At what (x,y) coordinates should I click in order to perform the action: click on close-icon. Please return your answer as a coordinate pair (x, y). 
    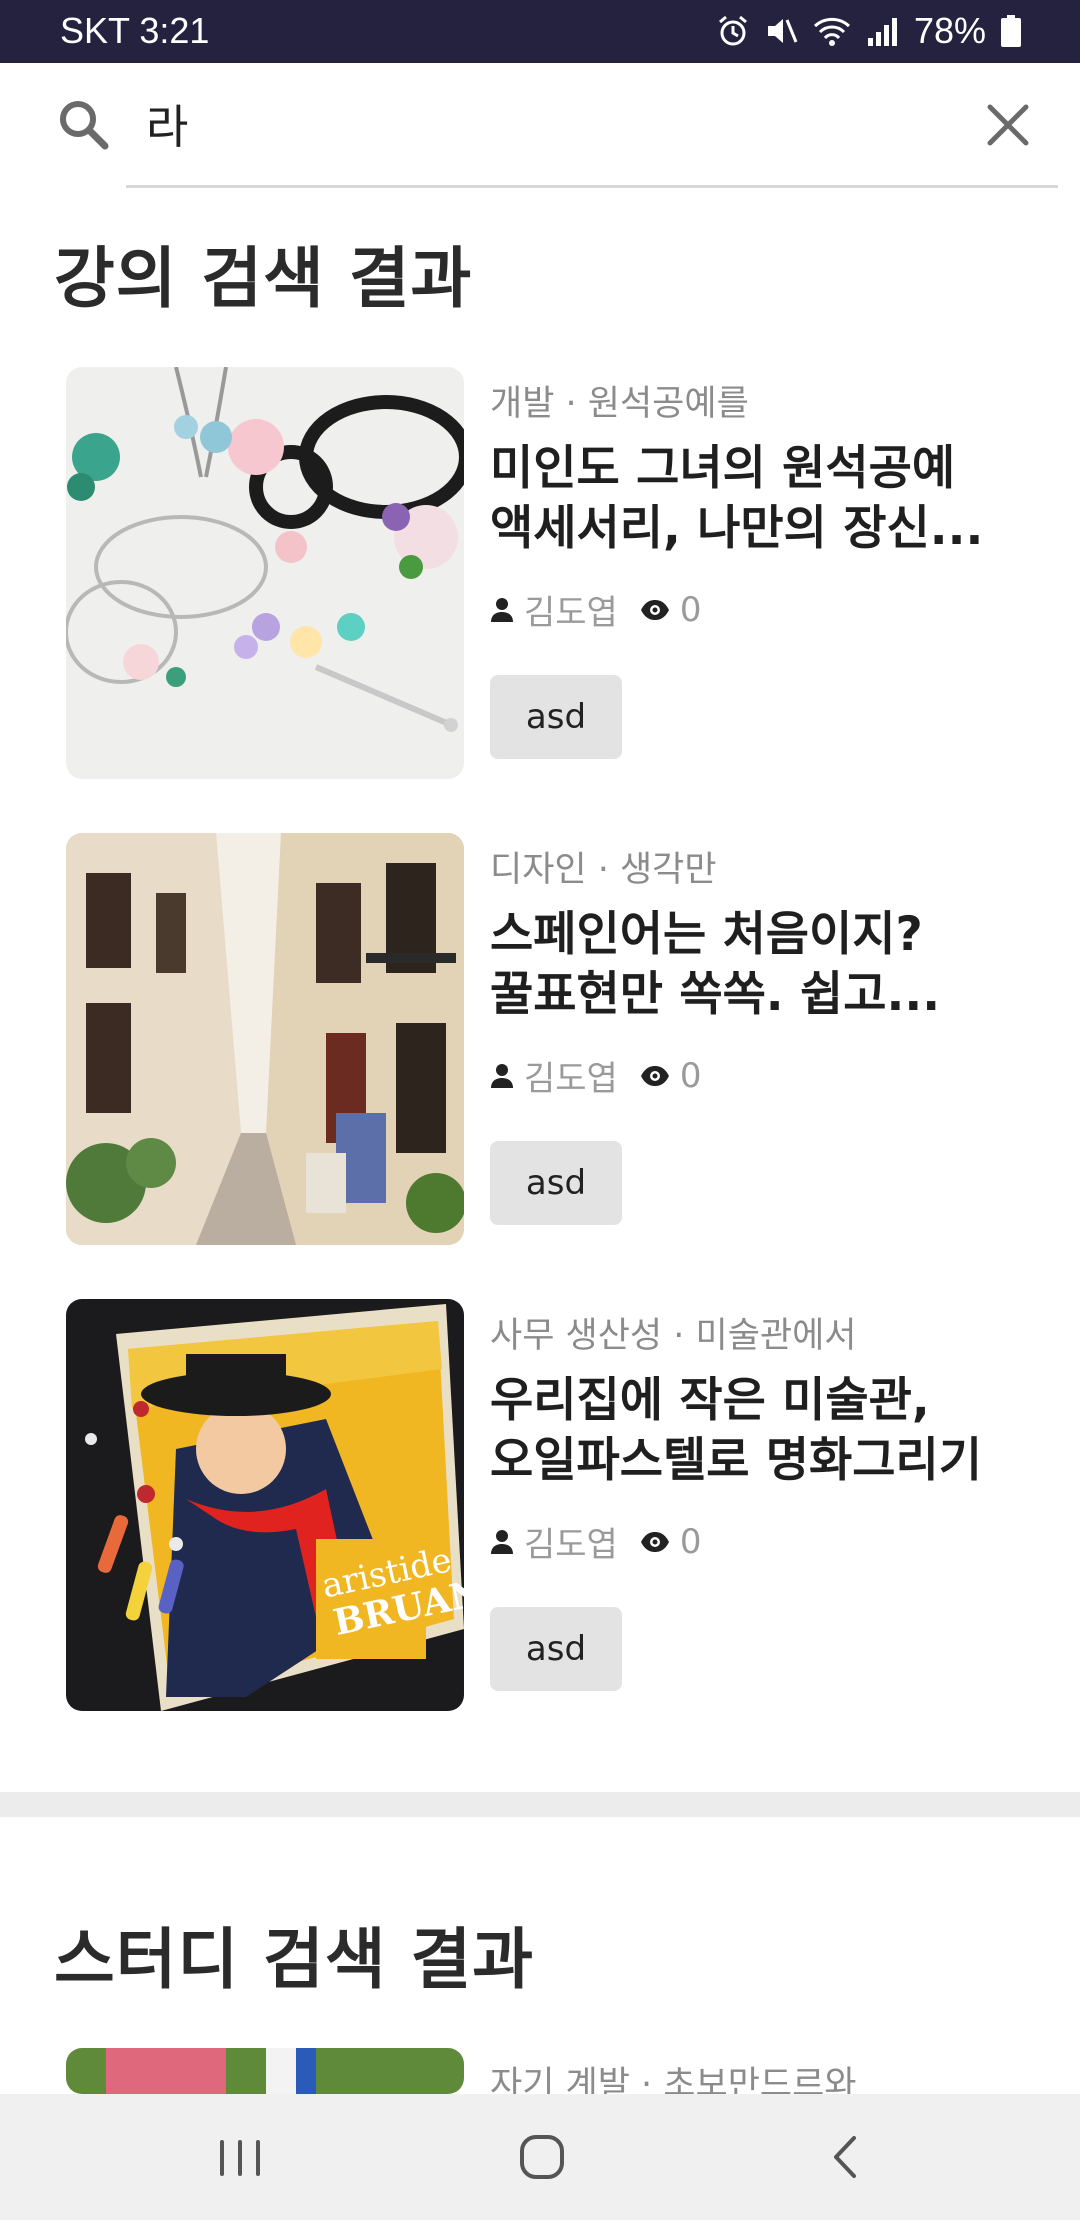
    Looking at the image, I should click on (1008, 125).